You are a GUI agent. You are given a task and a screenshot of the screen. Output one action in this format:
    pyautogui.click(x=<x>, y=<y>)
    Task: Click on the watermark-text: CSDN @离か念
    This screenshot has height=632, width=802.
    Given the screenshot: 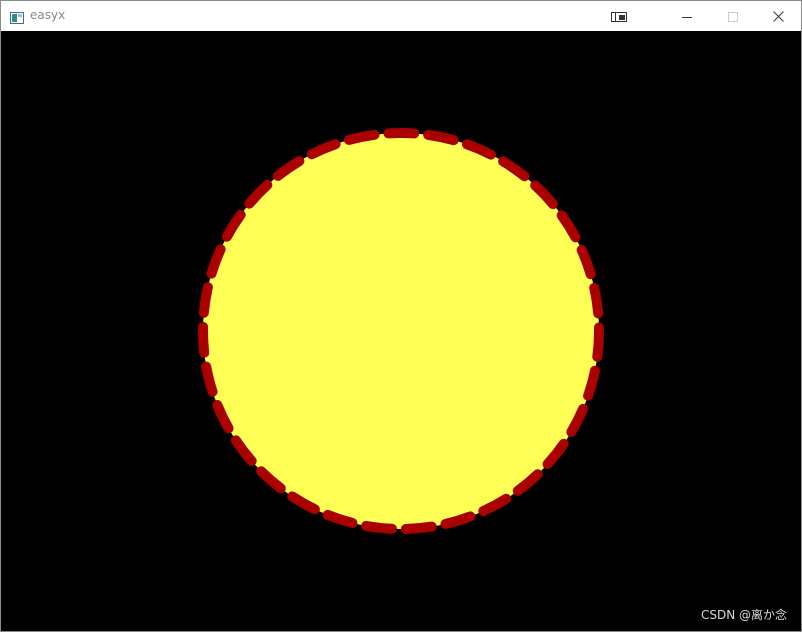 What is the action you would take?
    pyautogui.click(x=743, y=615)
    